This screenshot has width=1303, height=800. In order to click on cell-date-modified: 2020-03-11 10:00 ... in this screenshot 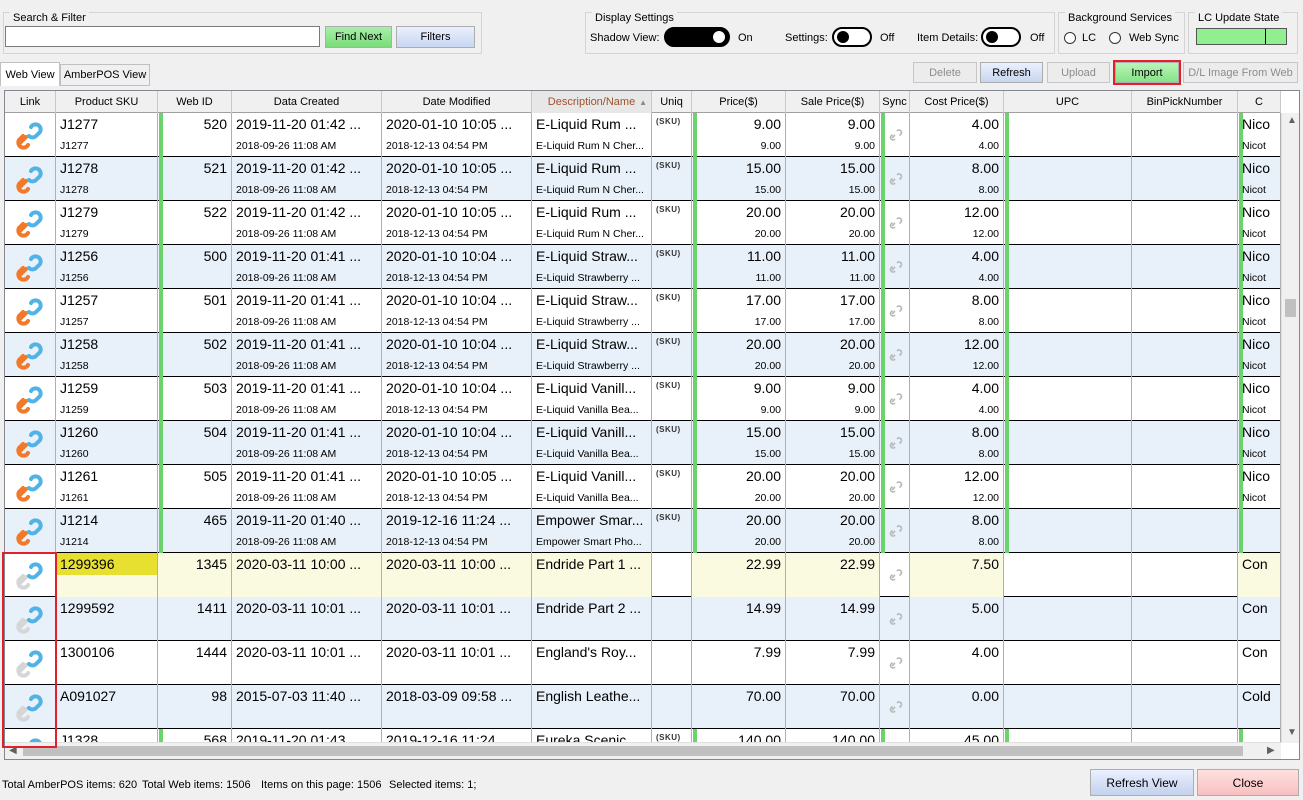, I will do `click(457, 575)`.